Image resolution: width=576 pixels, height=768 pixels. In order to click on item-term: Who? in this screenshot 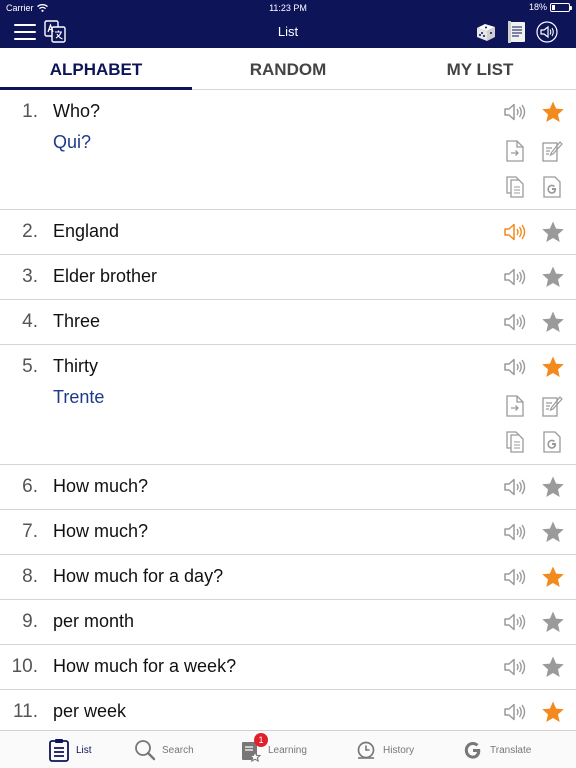, I will do `click(77, 111)`.